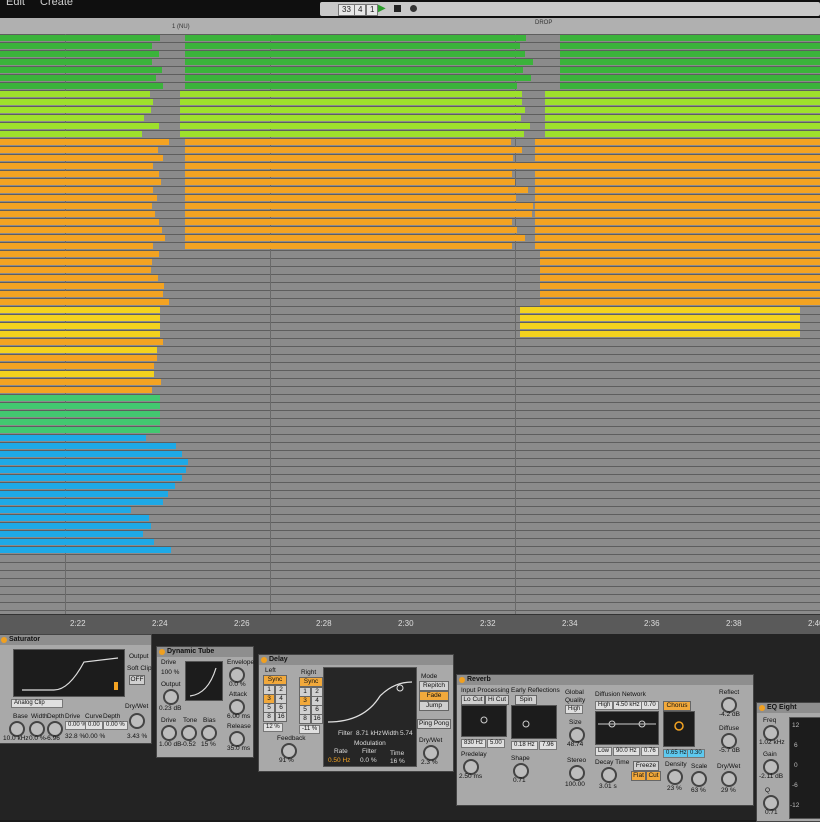 Image resolution: width=820 pixels, height=822 pixels. Describe the element at coordinates (609, 775) in the screenshot. I see `decay-knob` at that location.